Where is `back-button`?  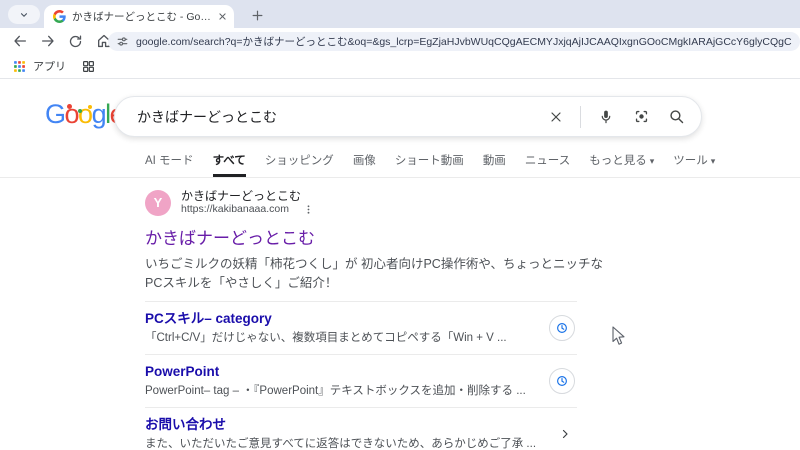
back-button is located at coordinates (19, 41).